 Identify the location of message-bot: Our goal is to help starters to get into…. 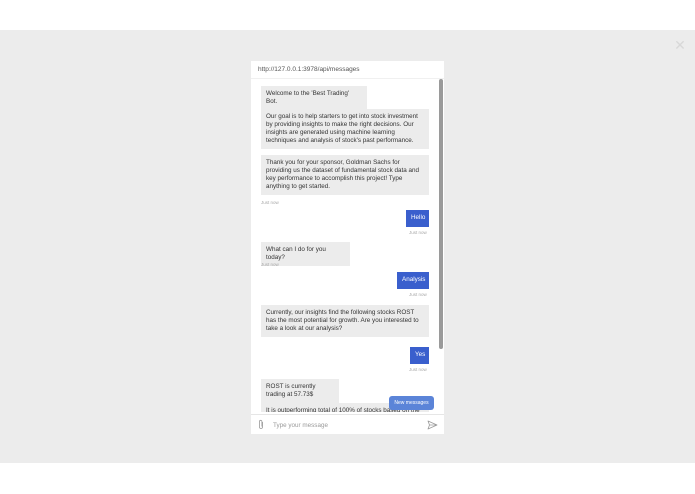
(345, 129).